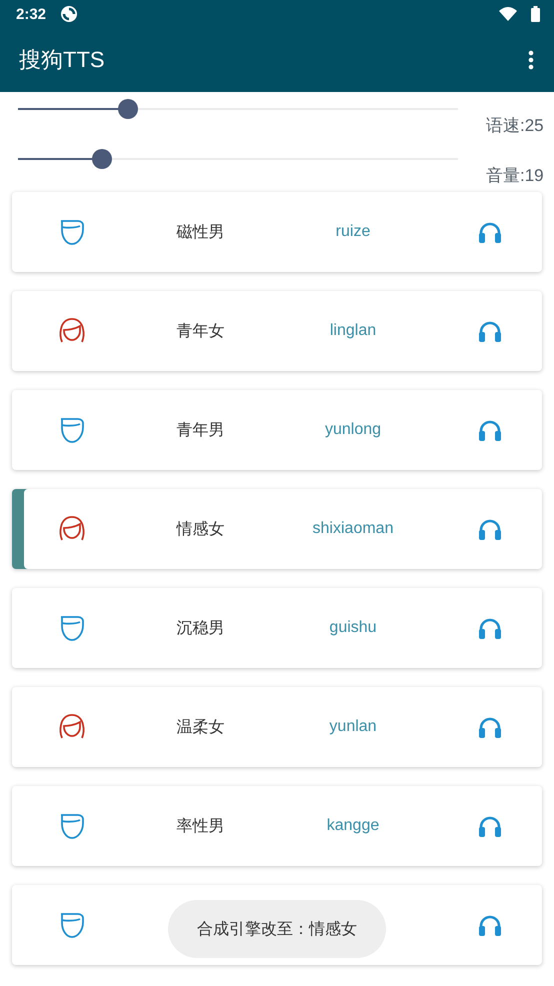  What do you see at coordinates (201, 430) in the screenshot?
I see `voice-name: 青年男` at bounding box center [201, 430].